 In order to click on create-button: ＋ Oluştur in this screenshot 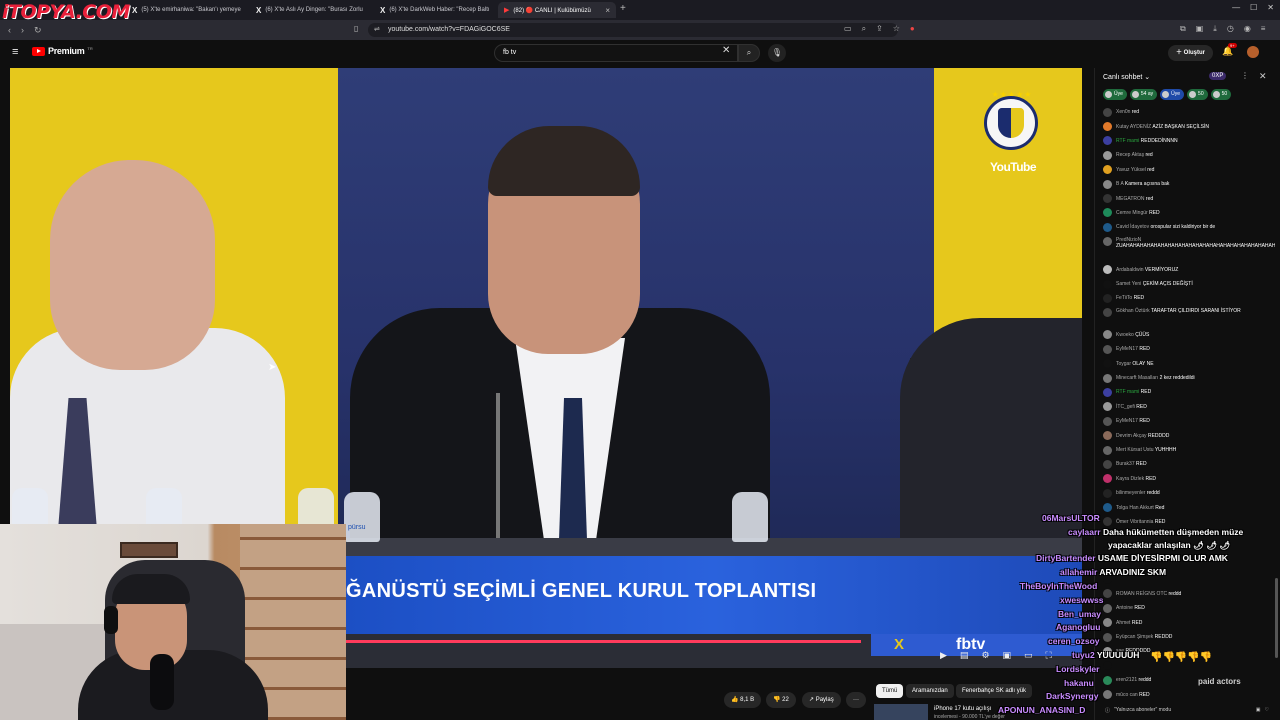, I will do `click(1191, 53)`.